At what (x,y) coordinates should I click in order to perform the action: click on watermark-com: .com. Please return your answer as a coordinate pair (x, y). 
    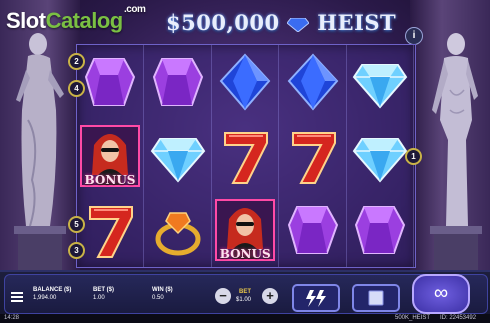
    Looking at the image, I should click on (135, 9).